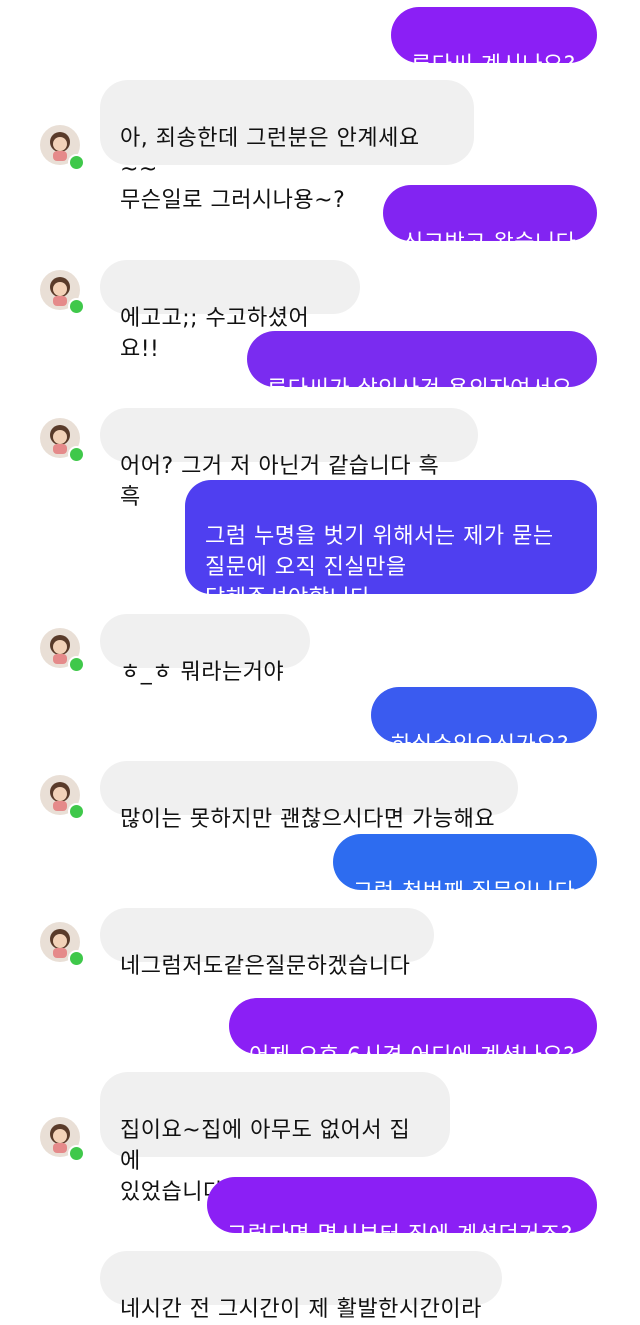  Describe the element at coordinates (308, 819) in the screenshot. I see `message-text: 많이는 못하지만 괜찮으시다면 가능해요` at that location.